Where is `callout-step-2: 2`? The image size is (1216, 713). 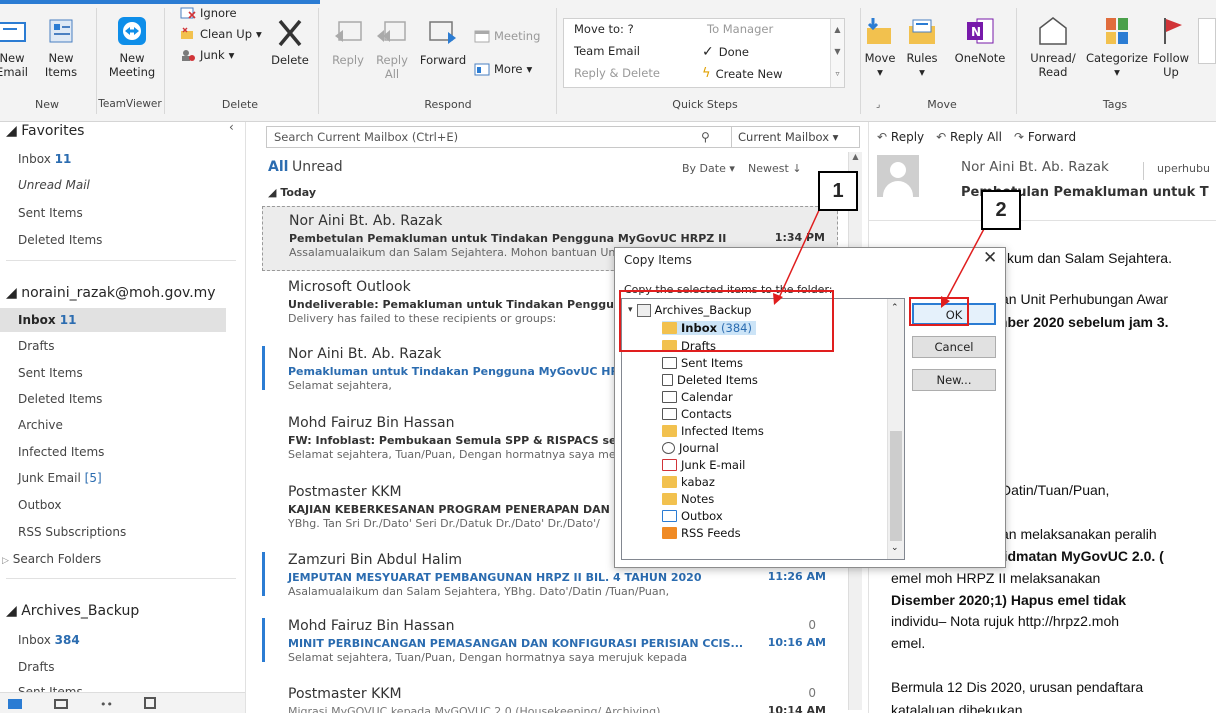
callout-step-2: 2 is located at coordinates (1001, 210).